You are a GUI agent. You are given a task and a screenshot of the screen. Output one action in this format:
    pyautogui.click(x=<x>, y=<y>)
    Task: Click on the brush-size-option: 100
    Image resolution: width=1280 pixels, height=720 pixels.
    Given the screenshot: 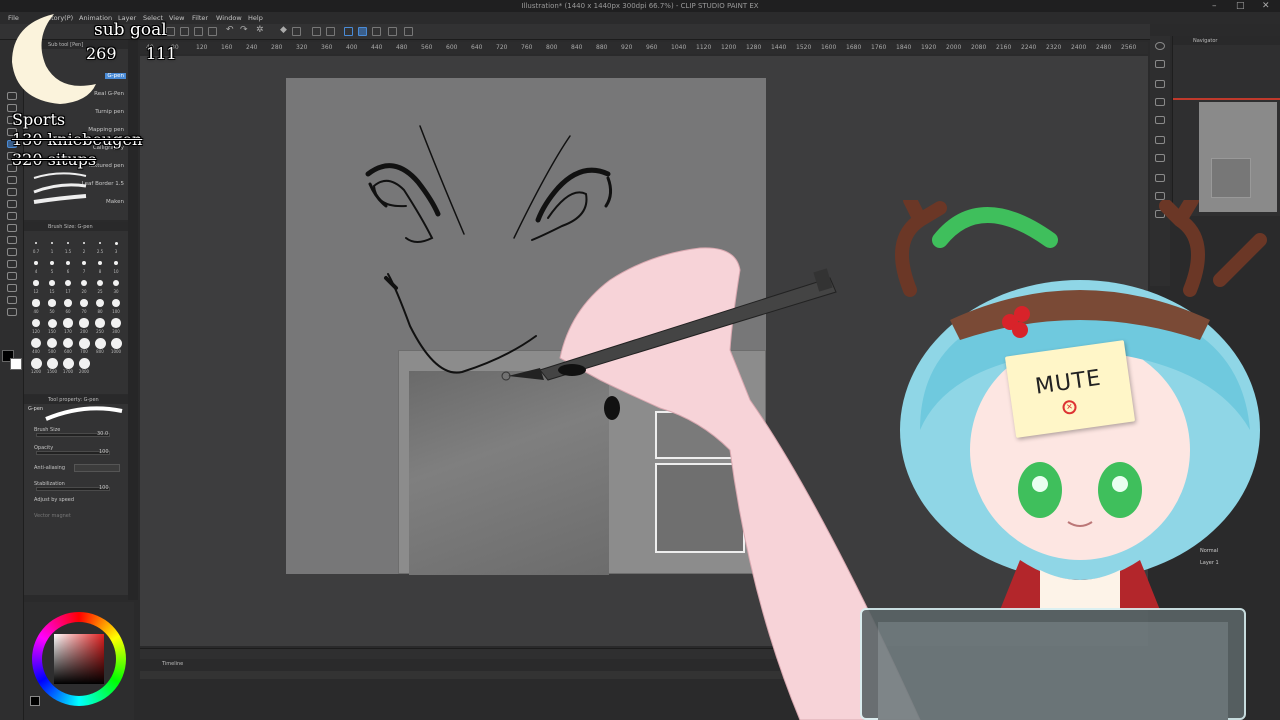 What is the action you would take?
    pyautogui.click(x=116, y=306)
    